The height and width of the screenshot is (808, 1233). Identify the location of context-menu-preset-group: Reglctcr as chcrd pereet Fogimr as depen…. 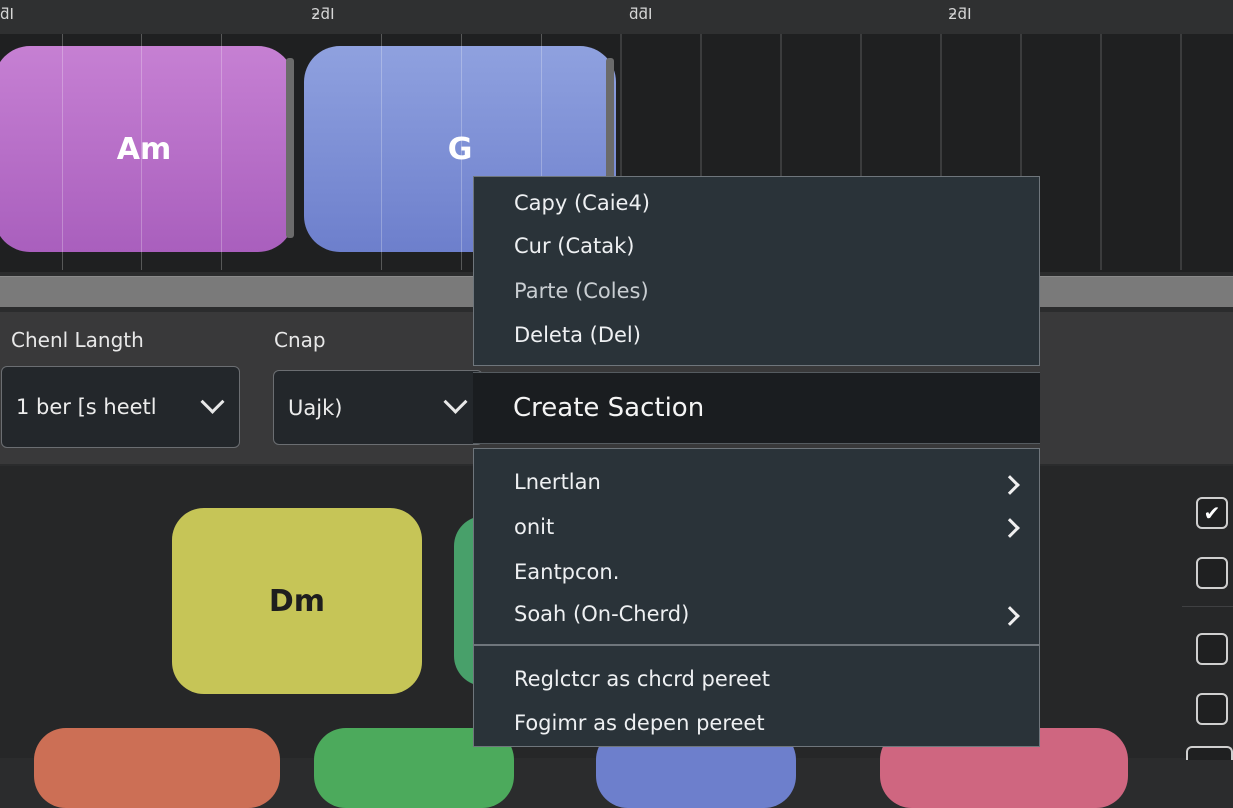
(756, 696).